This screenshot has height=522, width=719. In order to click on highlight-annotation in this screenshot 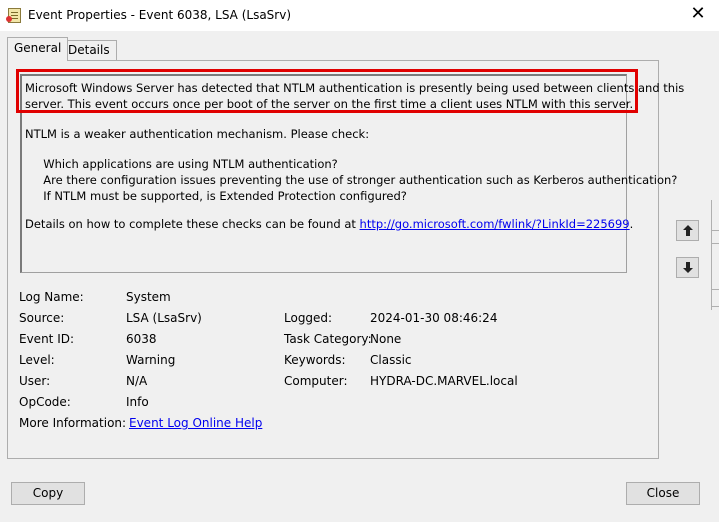, I will do `click(327, 91)`.